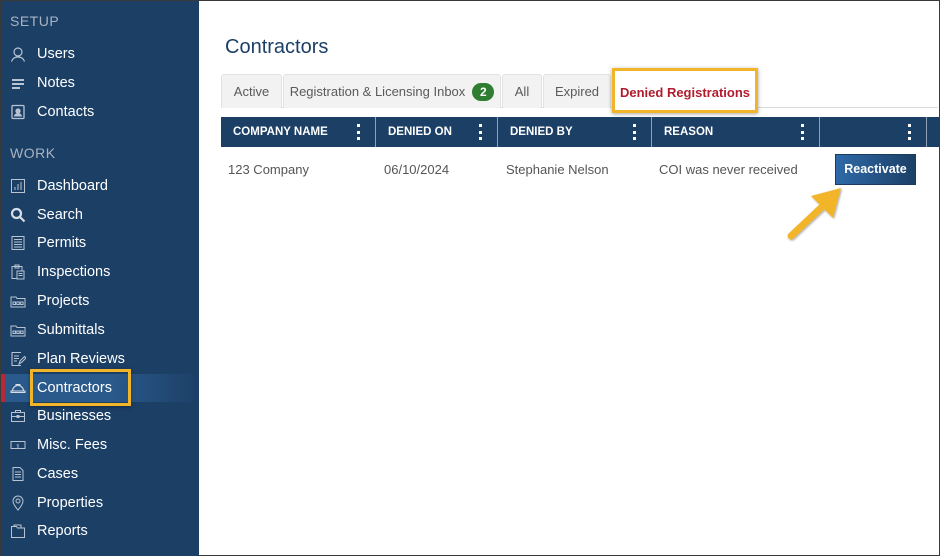 This screenshot has width=940, height=556. I want to click on page-title: Contractors, so click(277, 47).